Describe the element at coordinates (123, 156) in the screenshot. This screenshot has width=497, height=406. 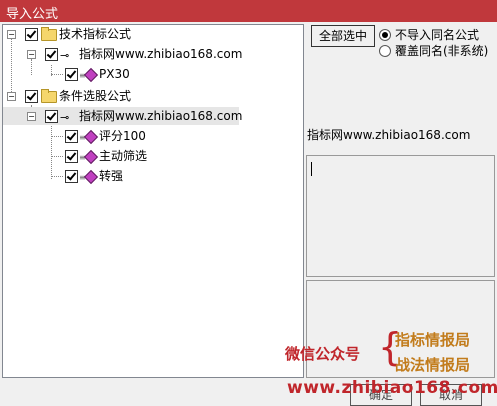
I see `active-filter-label: 主动筛选` at that location.